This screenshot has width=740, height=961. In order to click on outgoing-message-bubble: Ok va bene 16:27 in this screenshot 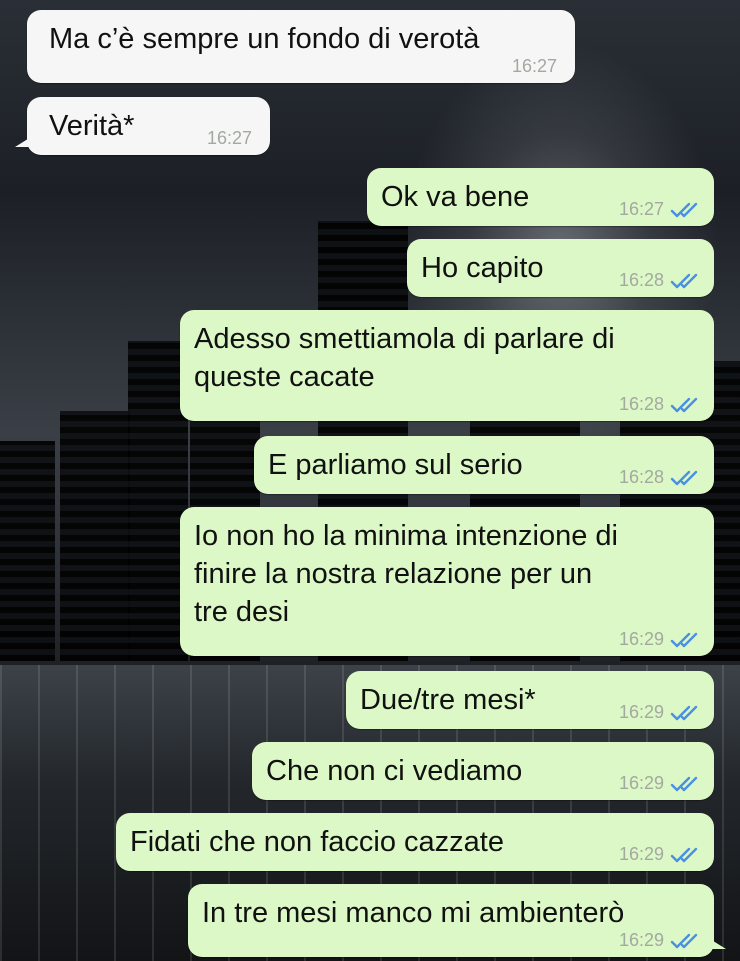, I will do `click(540, 197)`.